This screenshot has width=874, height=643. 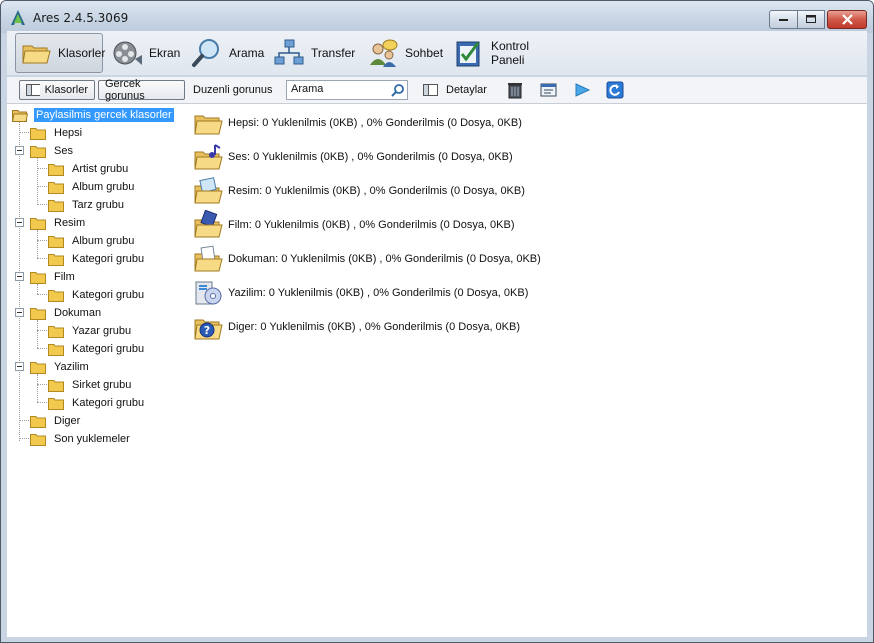 What do you see at coordinates (81, 18) in the screenshot?
I see `window-title: Ares 2.4.5.3069` at bounding box center [81, 18].